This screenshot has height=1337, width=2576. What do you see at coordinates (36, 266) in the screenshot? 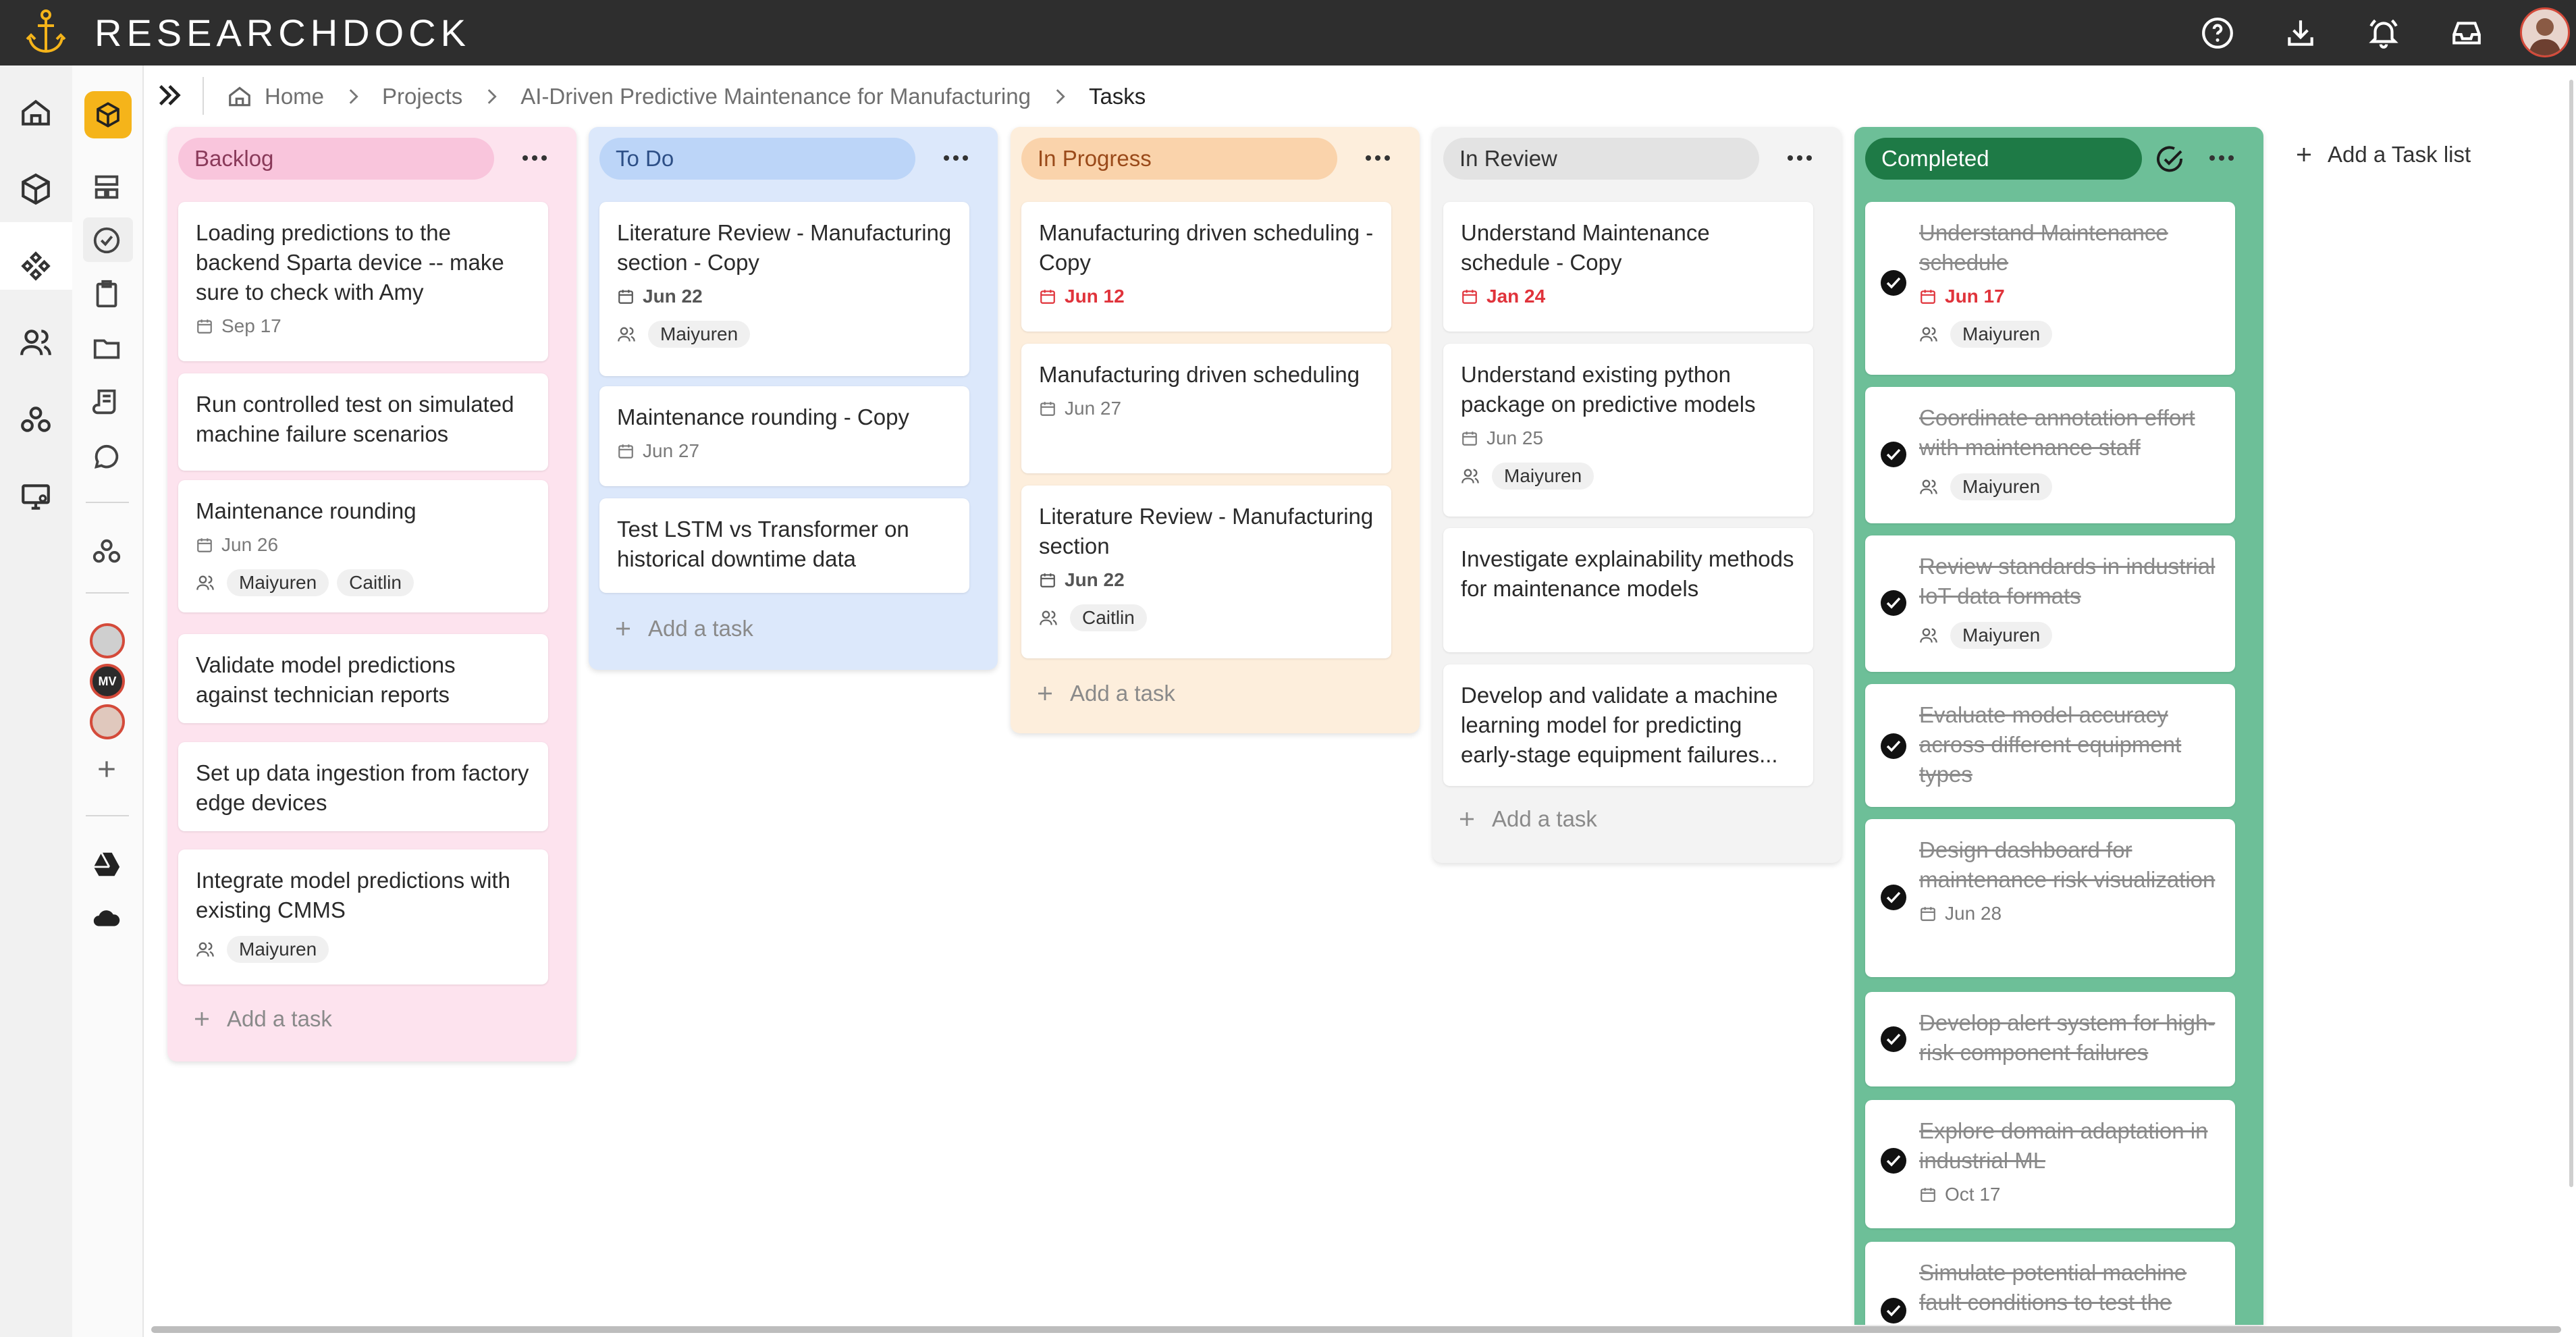
I see `integrations-icon` at bounding box center [36, 266].